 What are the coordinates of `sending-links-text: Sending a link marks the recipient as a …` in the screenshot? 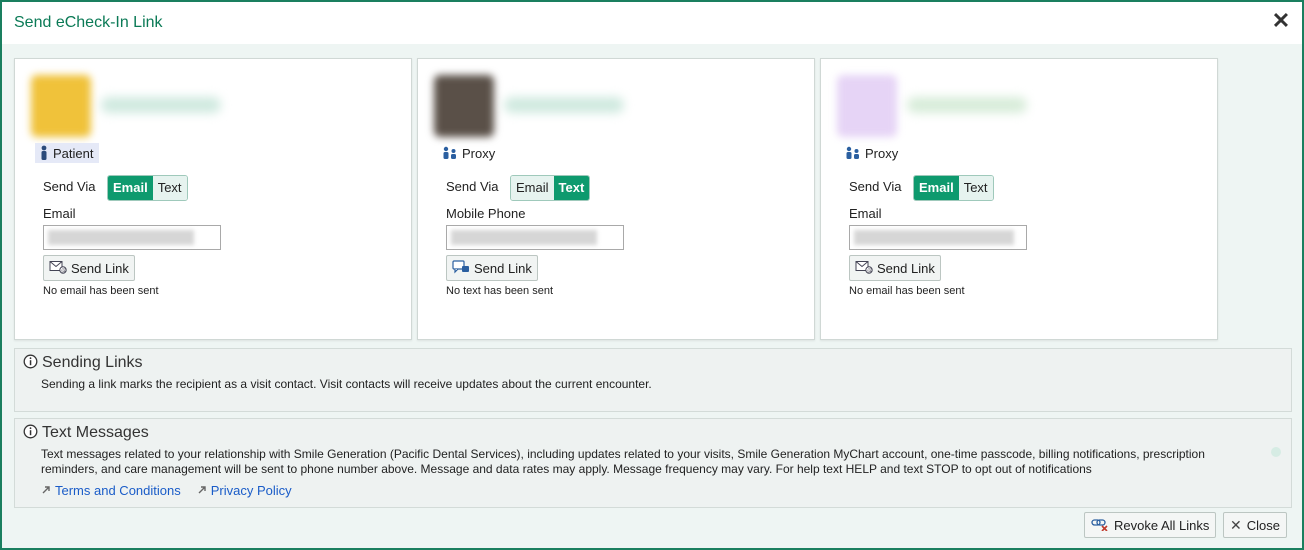 It's located at (346, 384).